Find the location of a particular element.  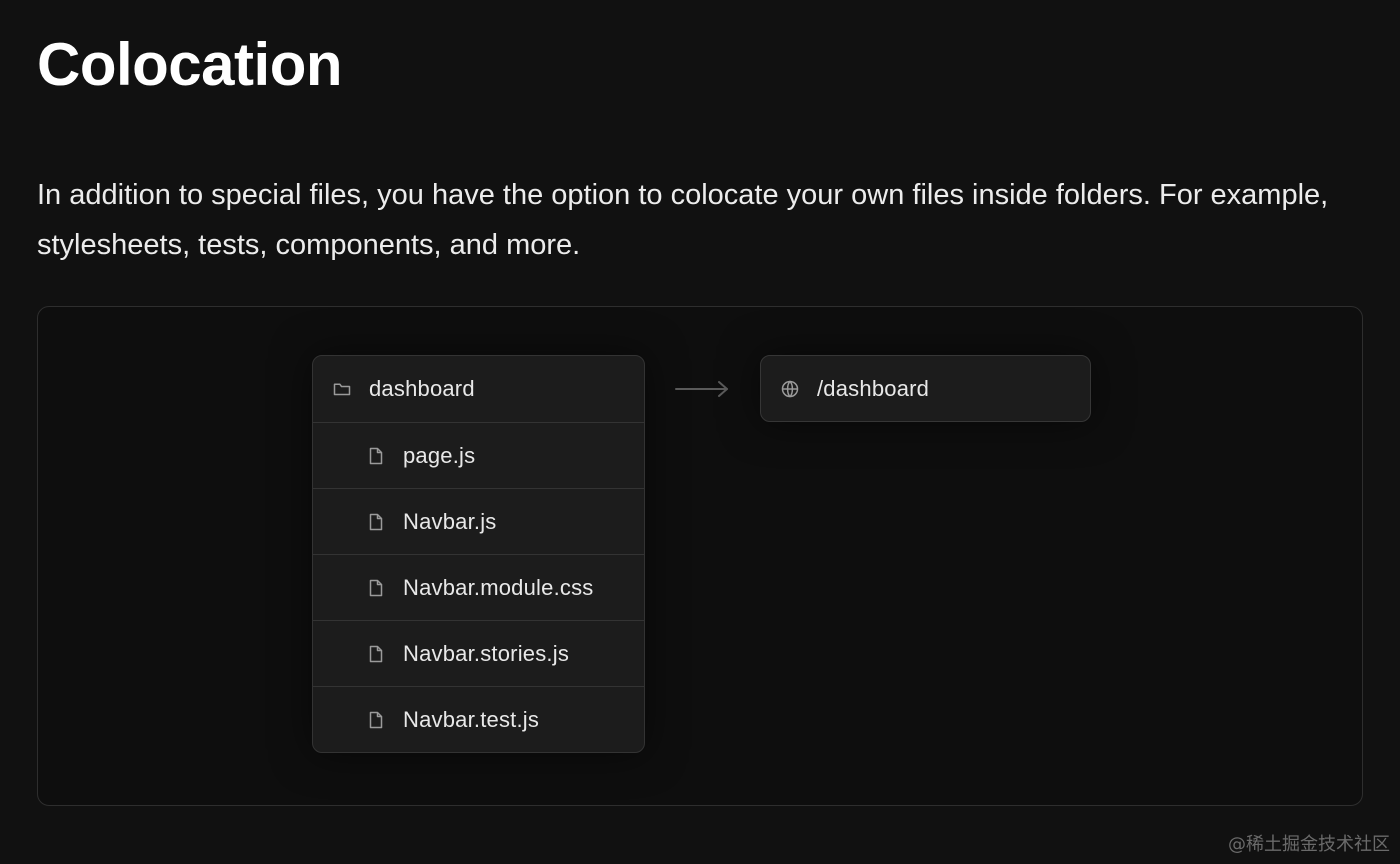

tree-row-file: Navbar.module.css is located at coordinates (478, 587).